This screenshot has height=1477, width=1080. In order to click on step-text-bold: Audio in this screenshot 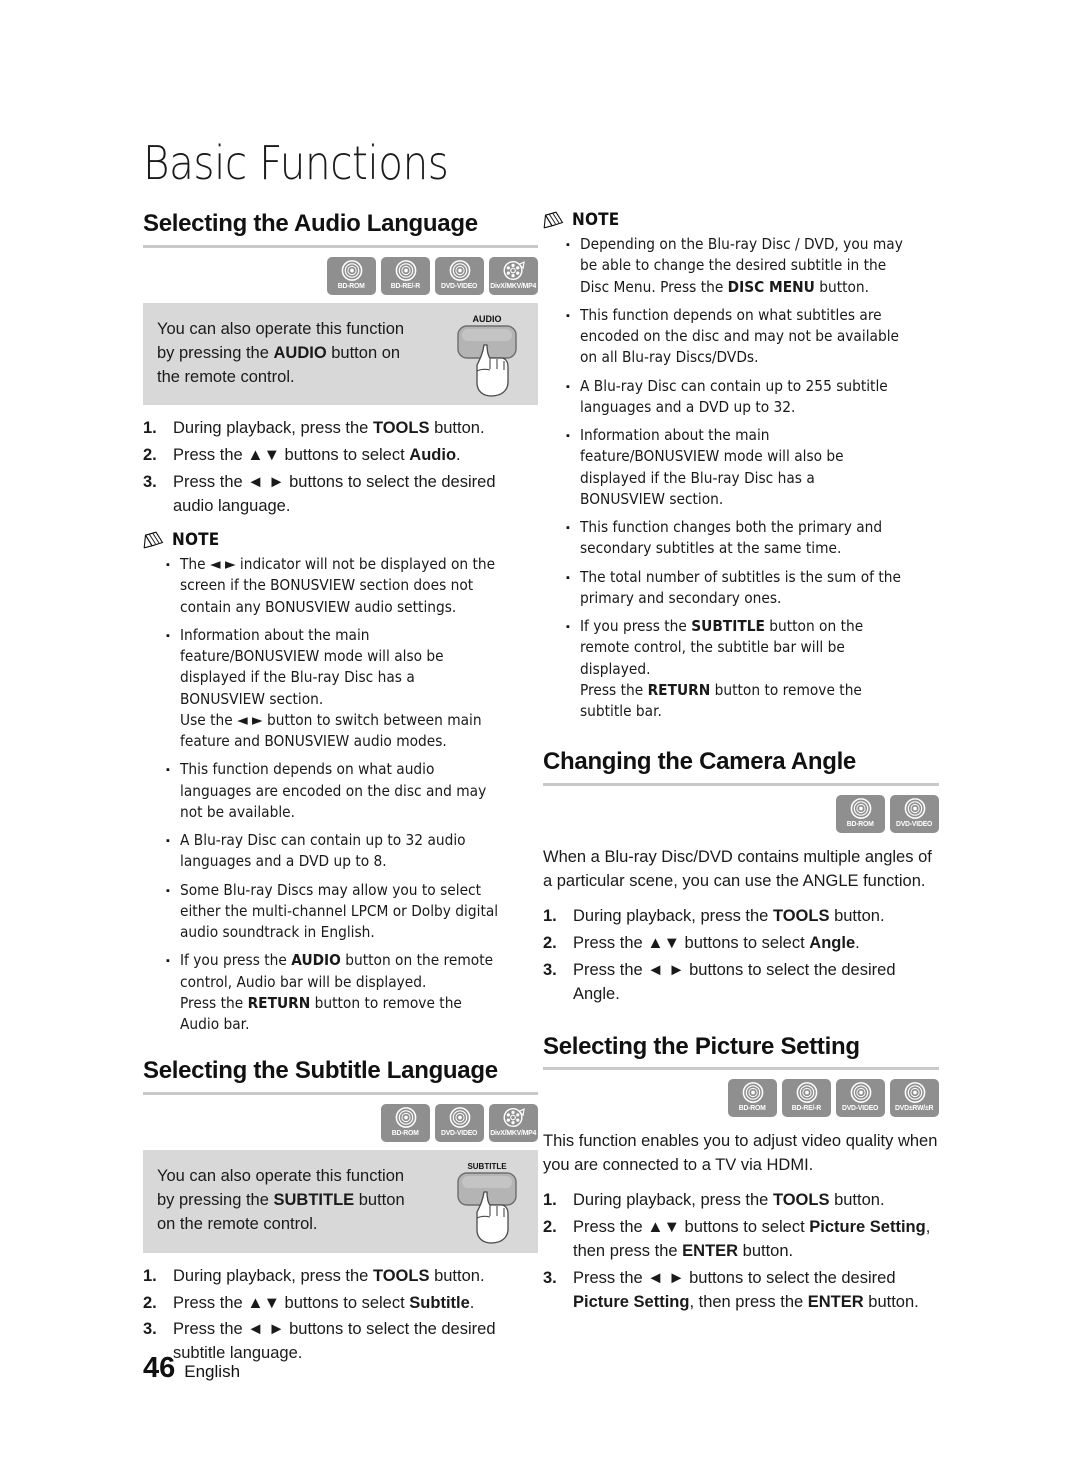, I will do `click(433, 455)`.